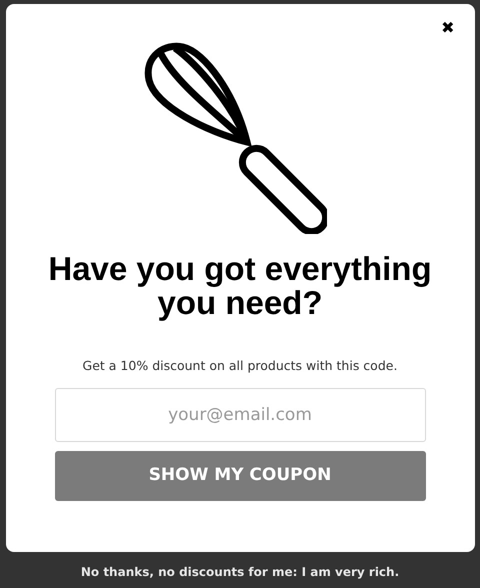 The height and width of the screenshot is (588, 480). What do you see at coordinates (447, 28) in the screenshot?
I see `close-button: ✖` at bounding box center [447, 28].